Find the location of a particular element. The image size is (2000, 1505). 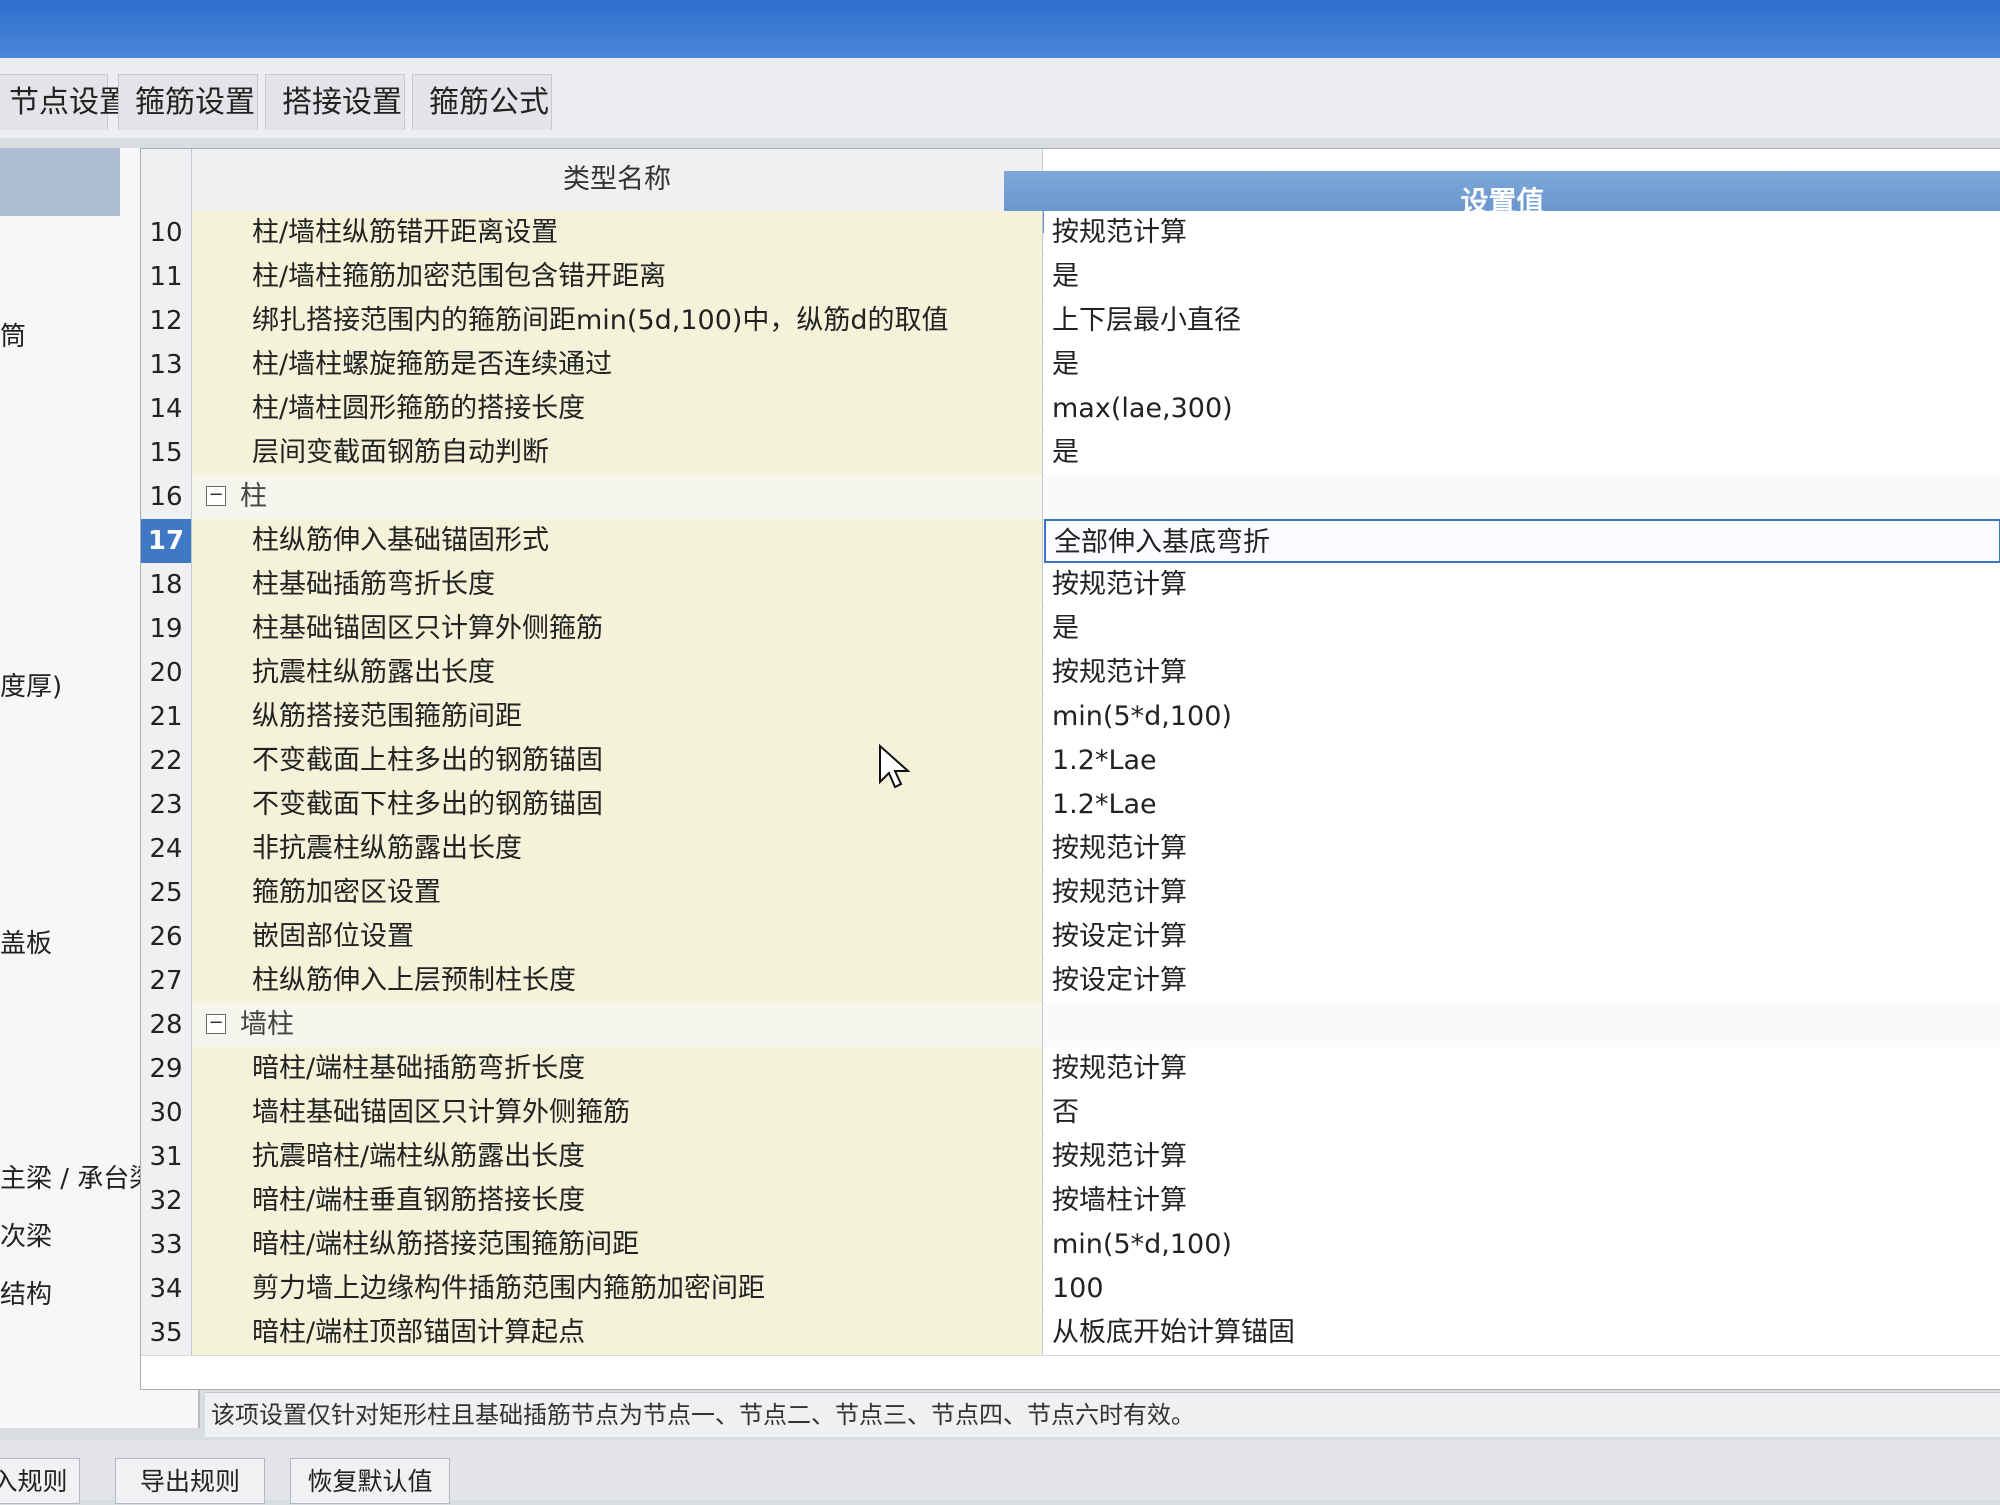

setting-value-cell: 全部伸入基底弯折 is located at coordinates (1522, 541).